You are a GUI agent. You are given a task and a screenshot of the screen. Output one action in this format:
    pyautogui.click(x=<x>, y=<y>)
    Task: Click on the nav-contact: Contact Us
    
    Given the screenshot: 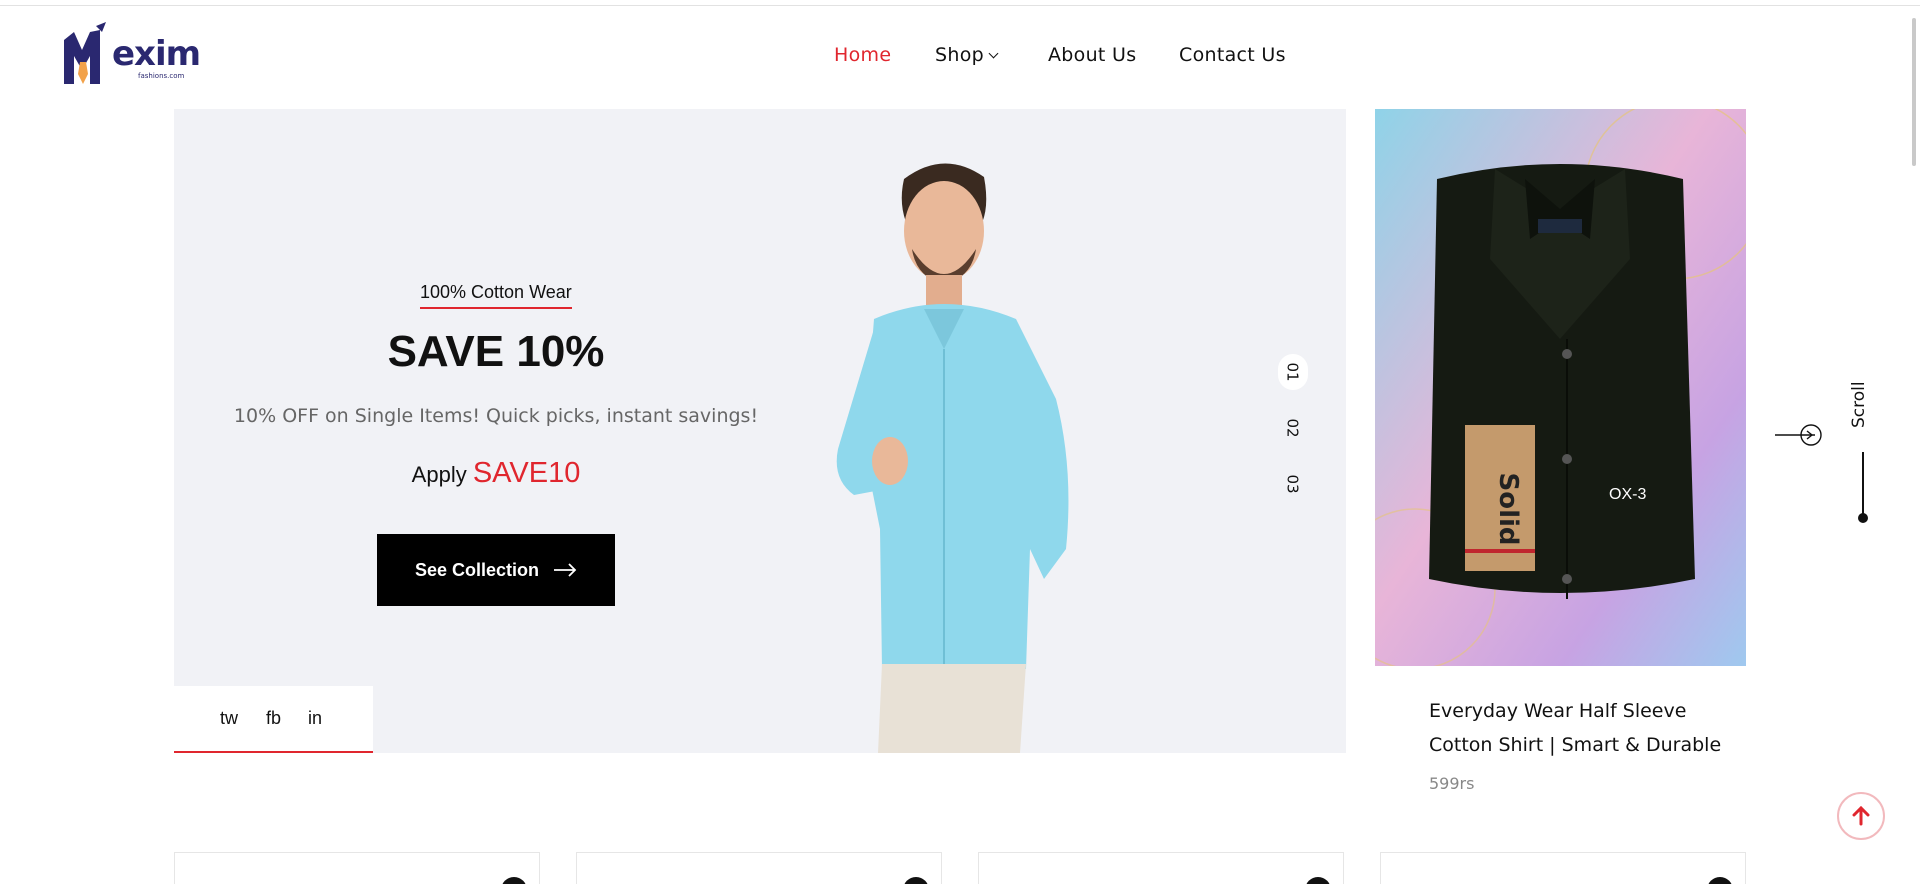 What is the action you would take?
    pyautogui.click(x=1232, y=55)
    